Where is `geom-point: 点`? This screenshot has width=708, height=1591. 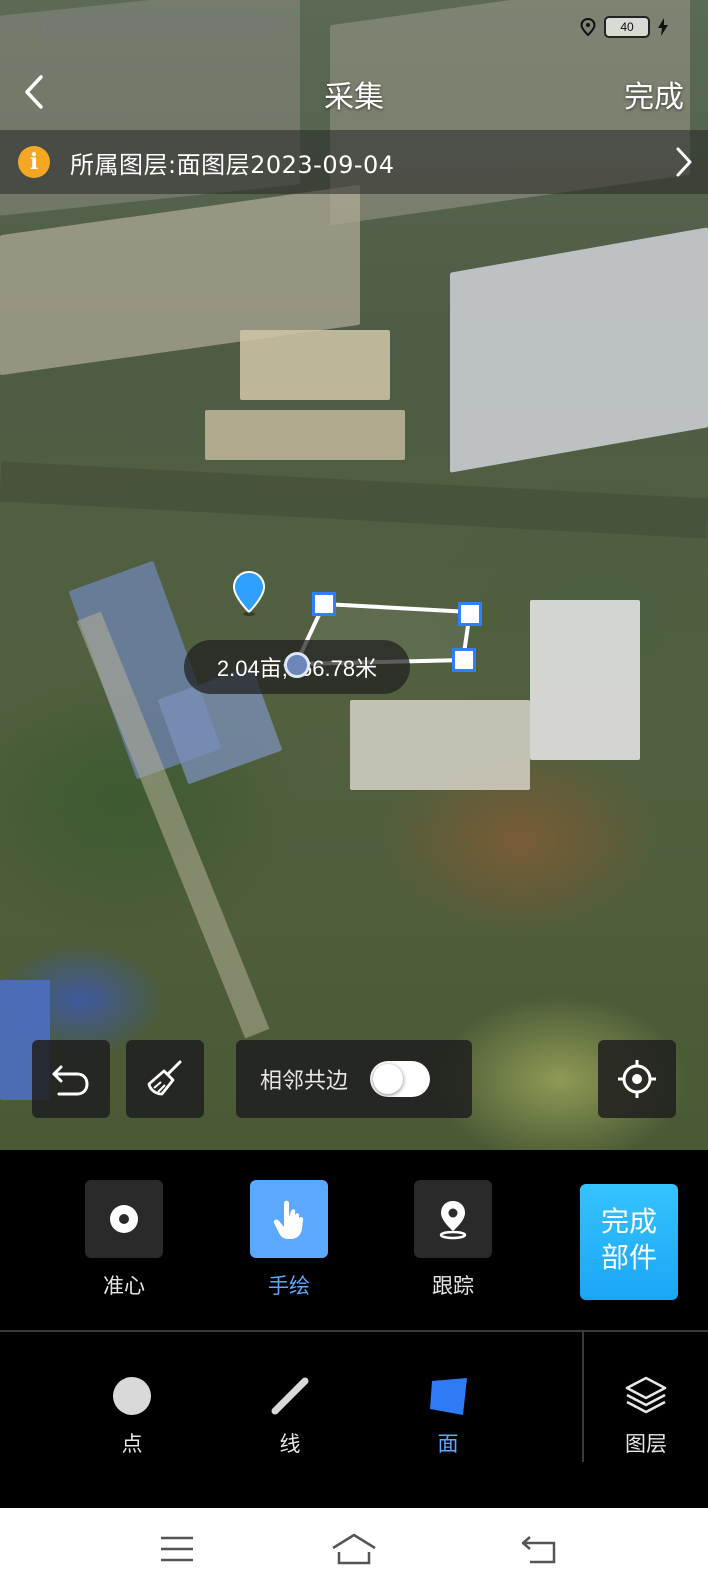 geom-point: 点 is located at coordinates (132, 1415).